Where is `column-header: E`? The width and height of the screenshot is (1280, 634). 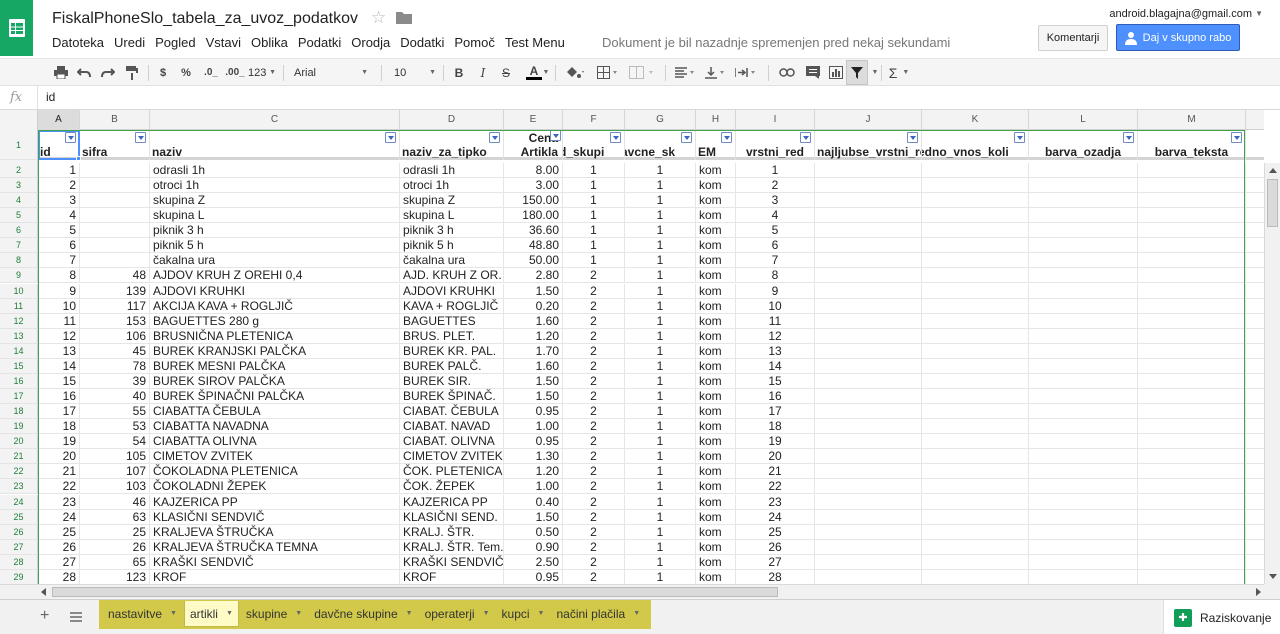 column-header: E is located at coordinates (533, 120).